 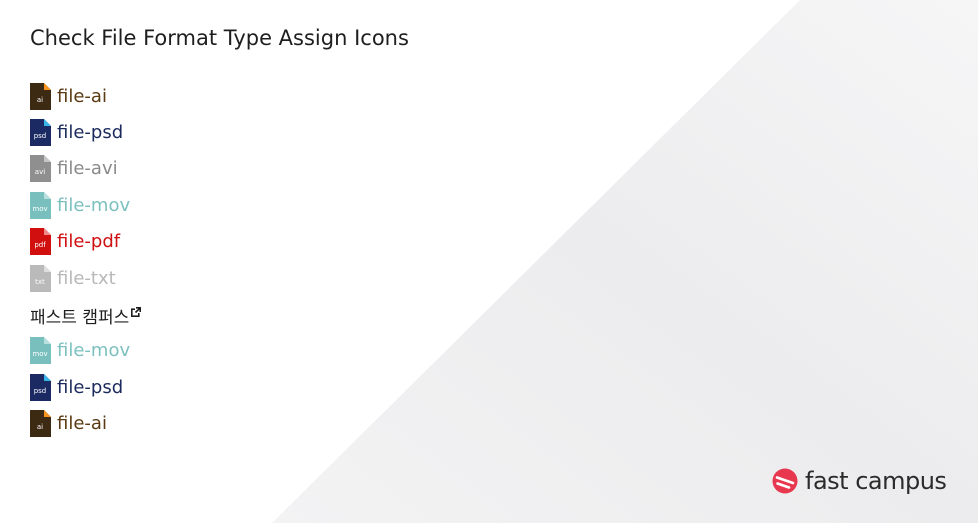 I want to click on external-link-icon, so click(x=136, y=312).